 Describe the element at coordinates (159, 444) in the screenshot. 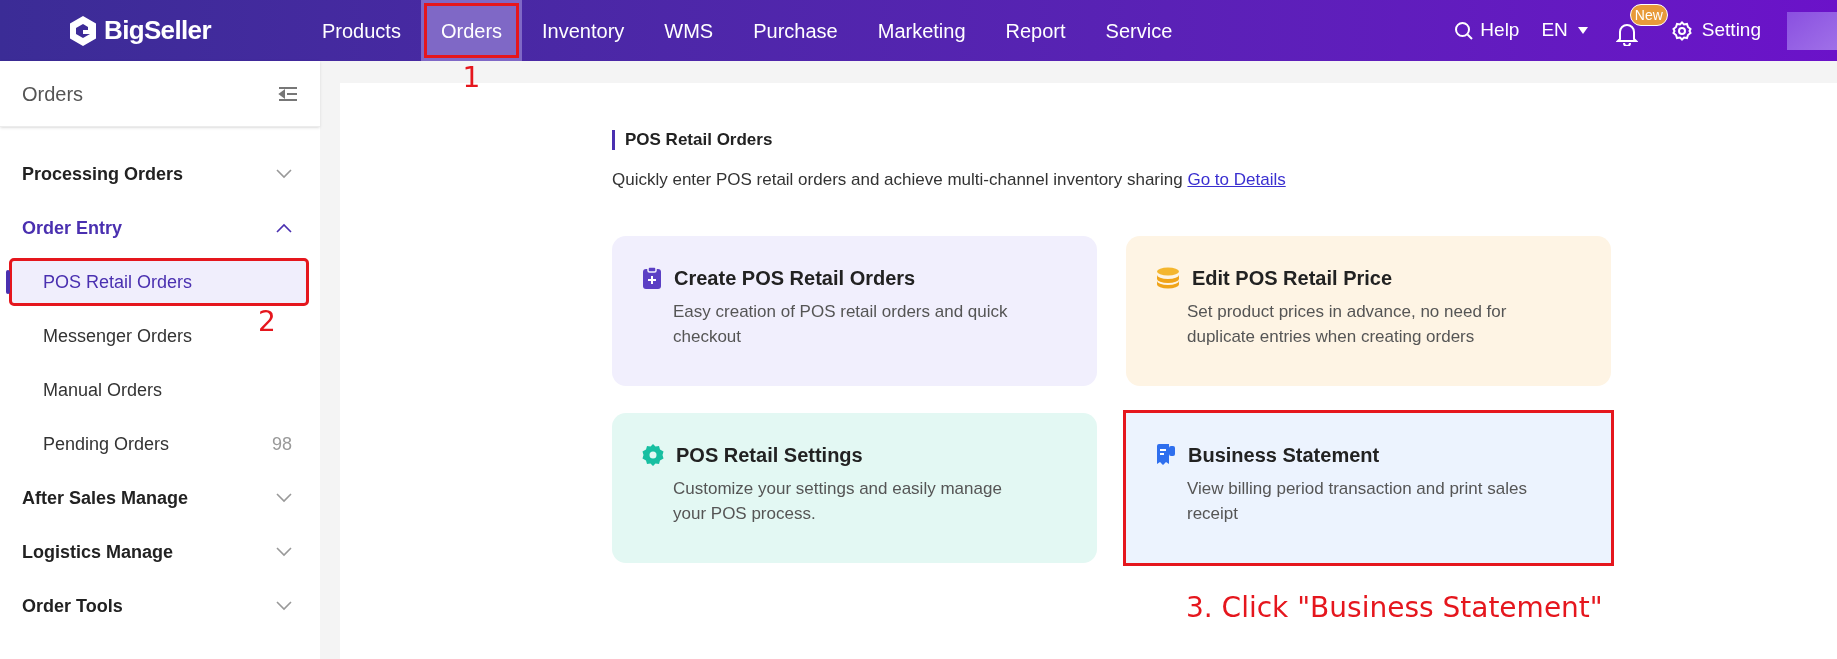

I see `sidebar-item: Pending Orders 98` at that location.